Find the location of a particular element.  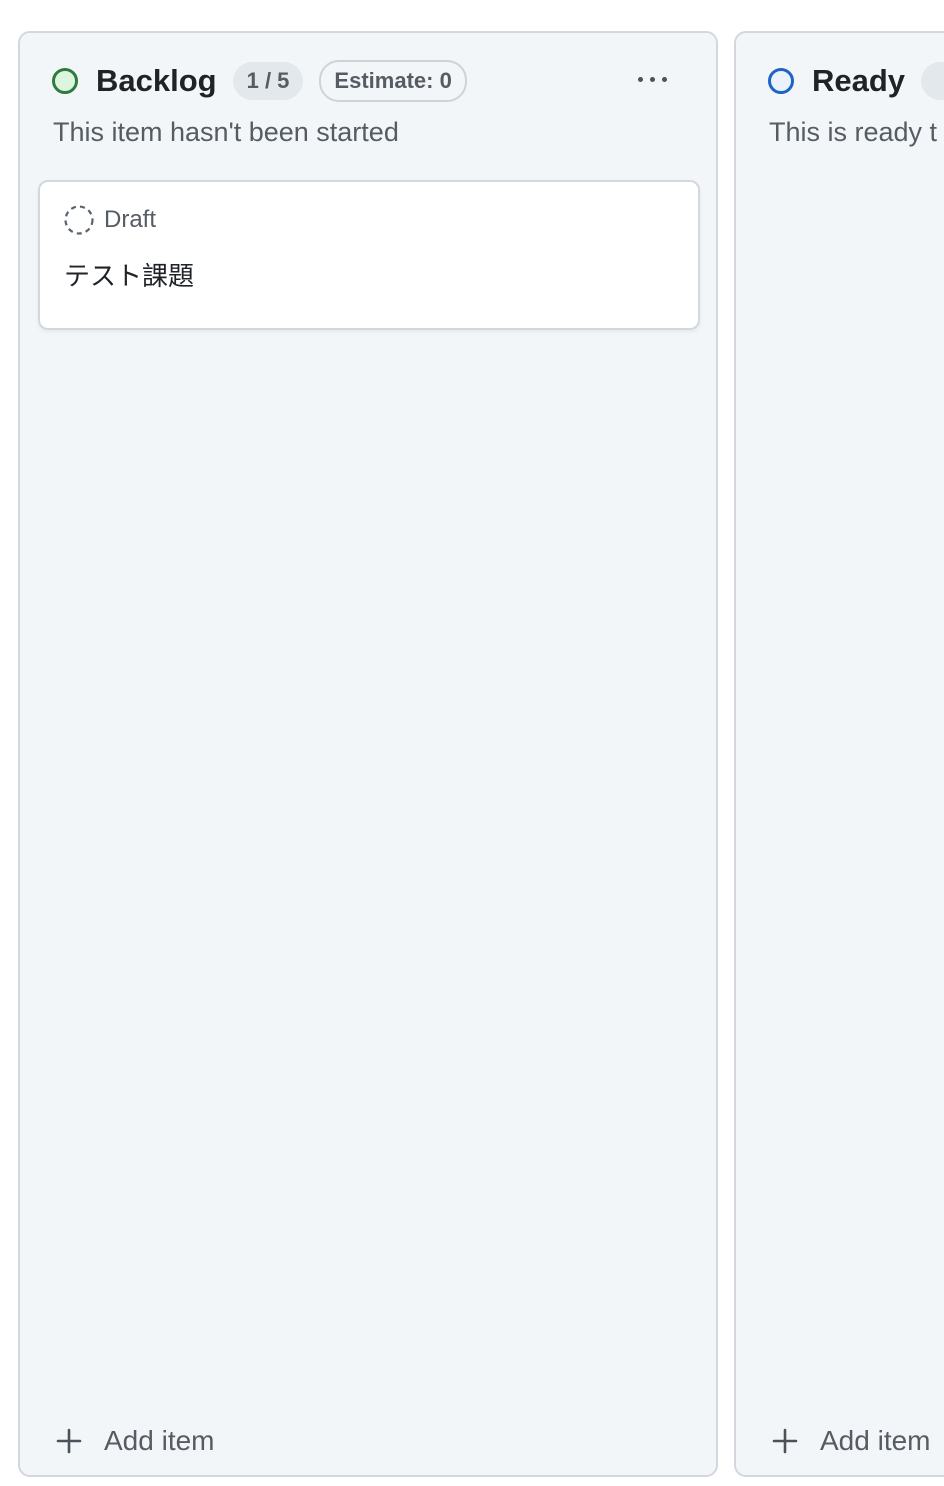

column-title: Backlog is located at coordinates (156, 80).